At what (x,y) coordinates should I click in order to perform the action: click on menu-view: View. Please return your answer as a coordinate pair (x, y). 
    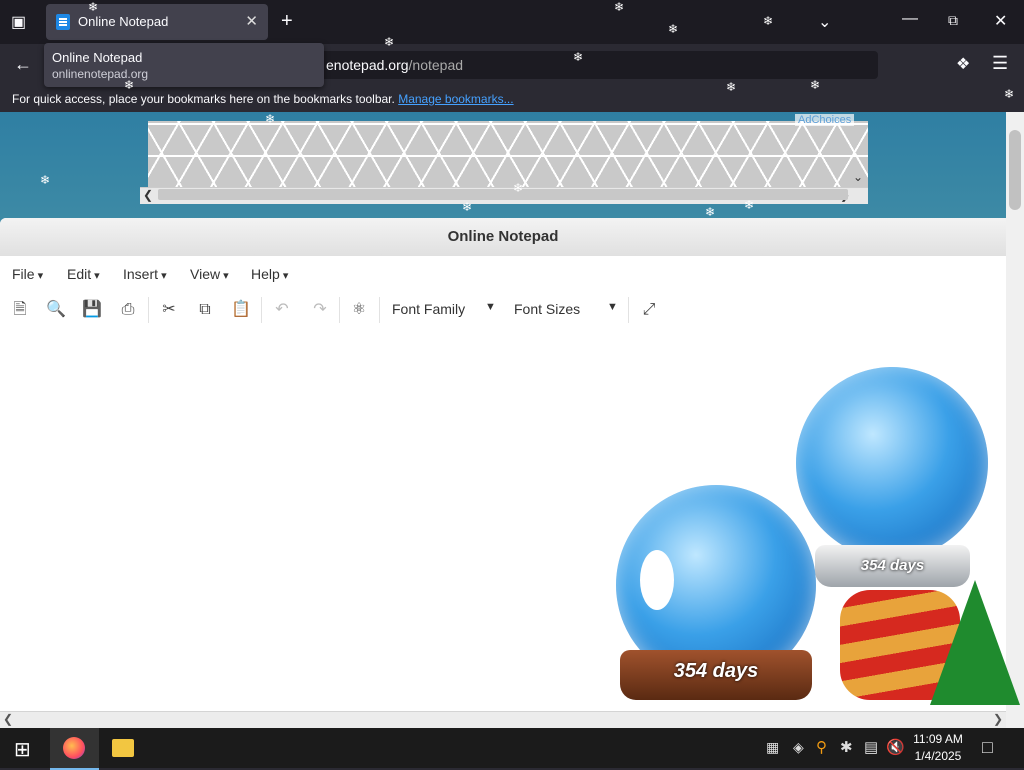
    Looking at the image, I should click on (209, 274).